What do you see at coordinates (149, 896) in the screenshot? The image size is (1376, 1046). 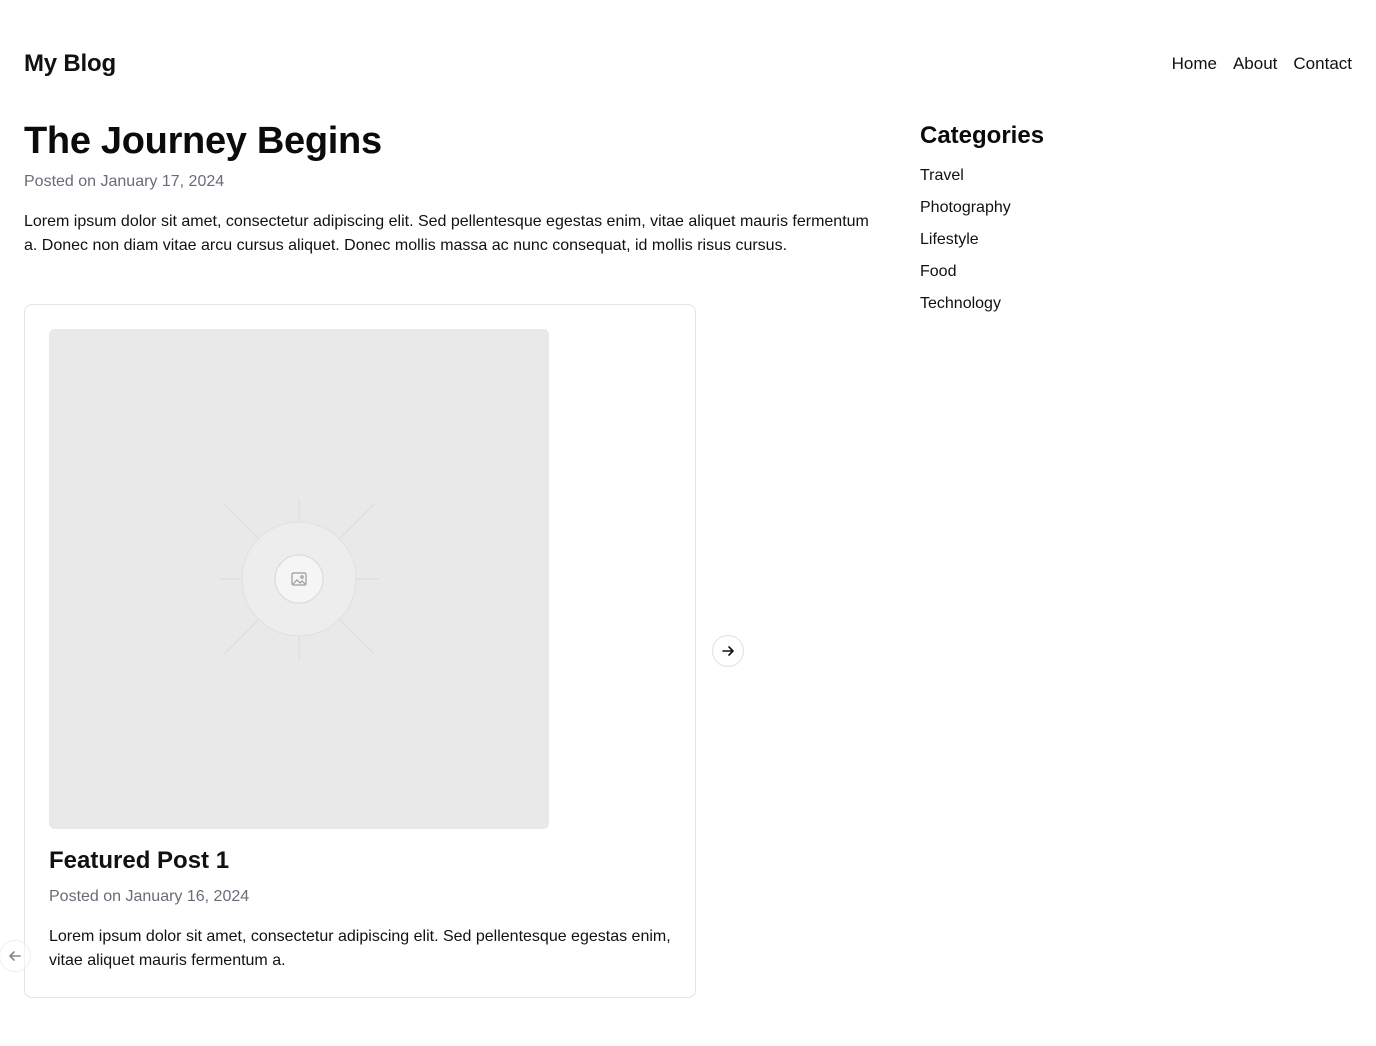 I see `featured-post-date: Posted on January 16, 2024` at bounding box center [149, 896].